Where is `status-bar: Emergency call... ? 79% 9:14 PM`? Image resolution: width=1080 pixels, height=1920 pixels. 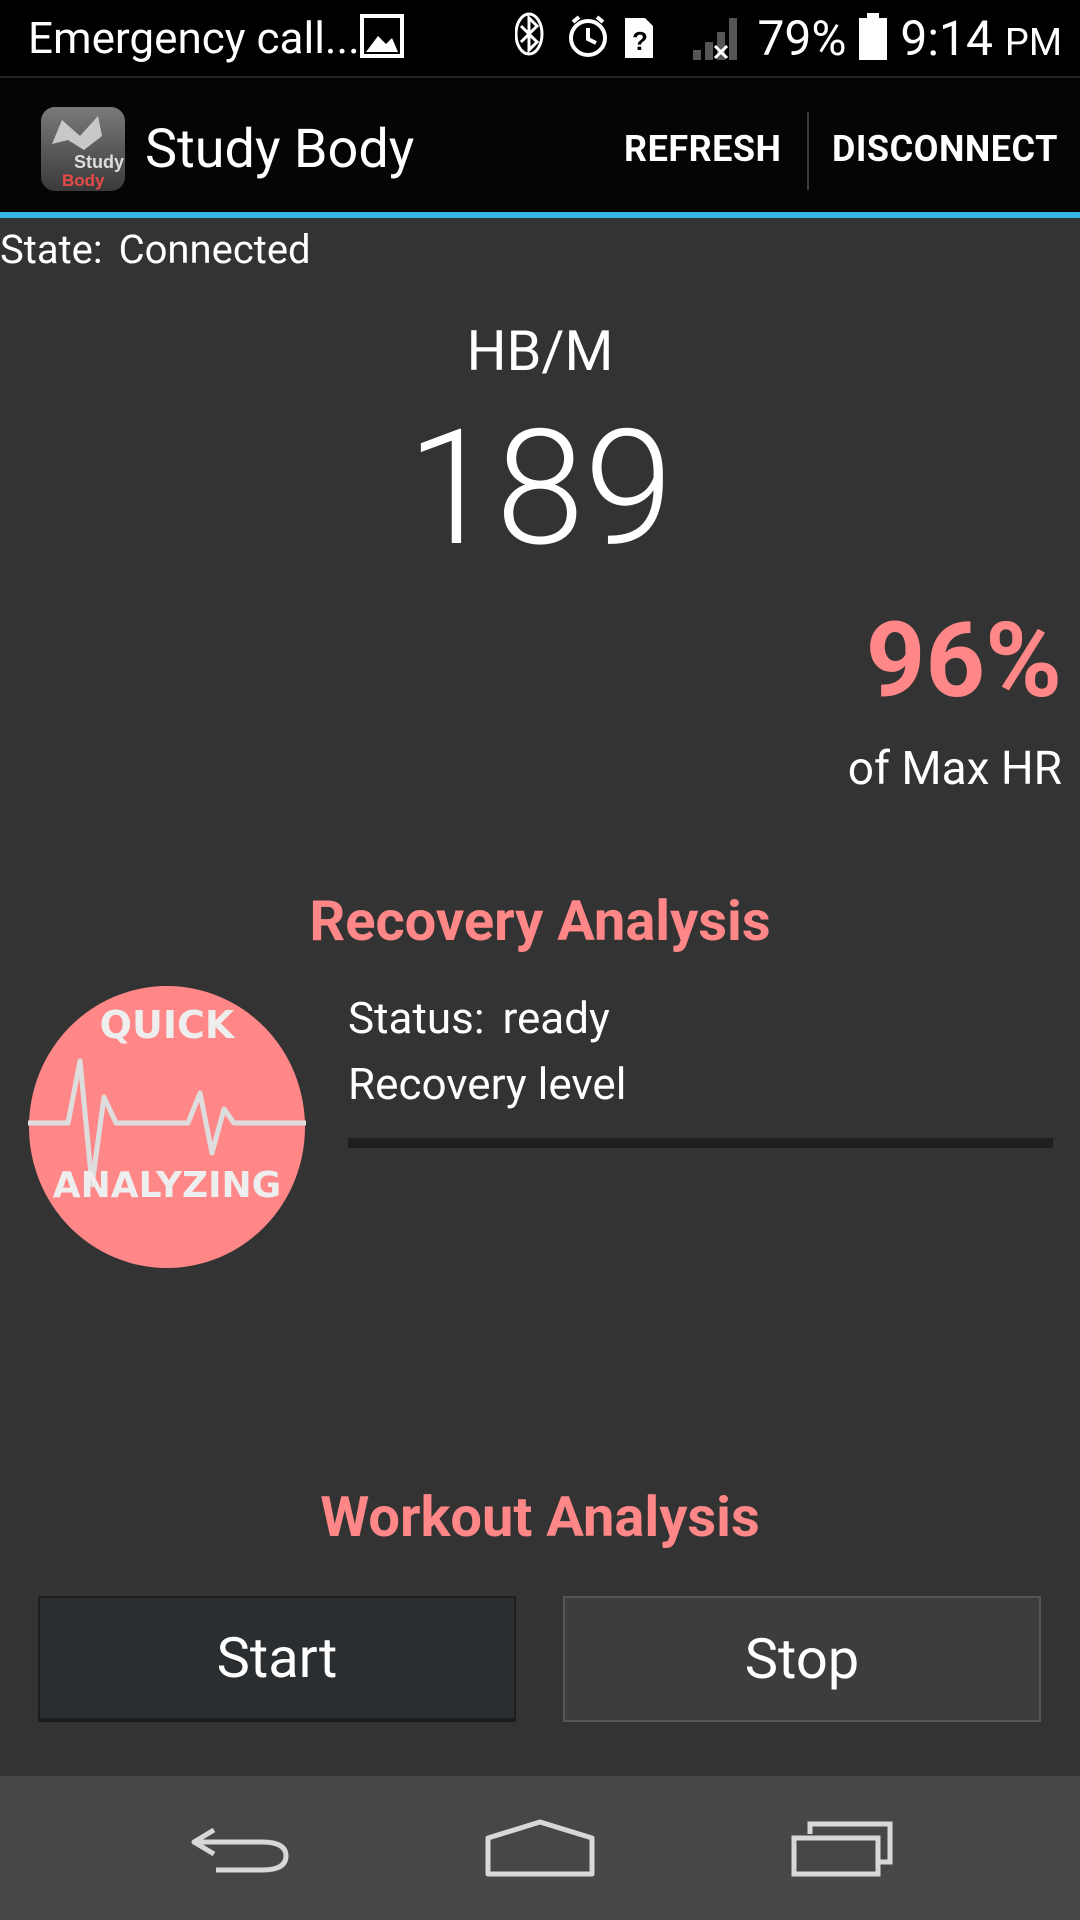
status-bar: Emergency call... ? 79% 9:14 PM is located at coordinates (540, 38).